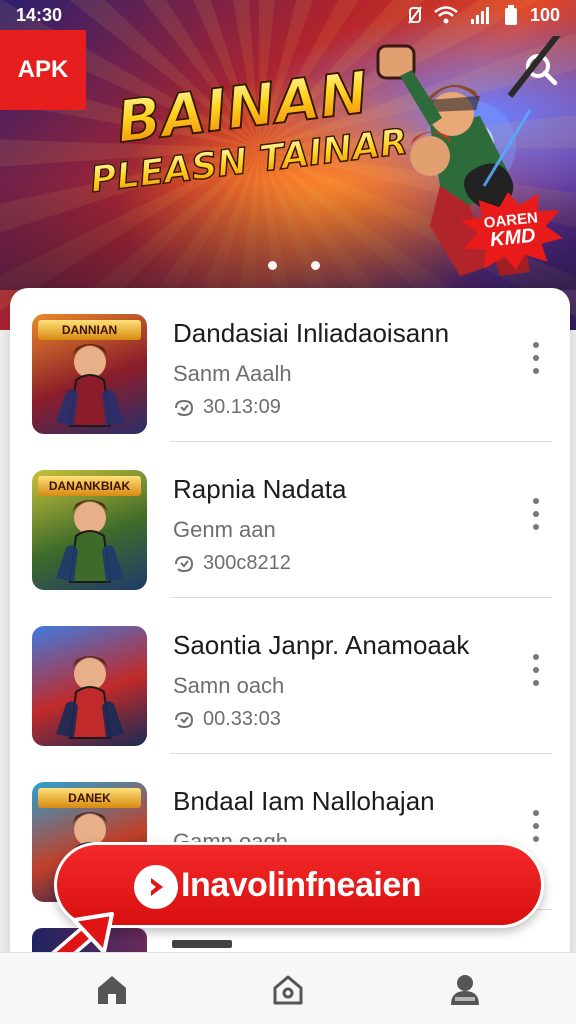 The width and height of the screenshot is (576, 1024). Describe the element at coordinates (479, 15) in the screenshot. I see `signal-icon` at that location.